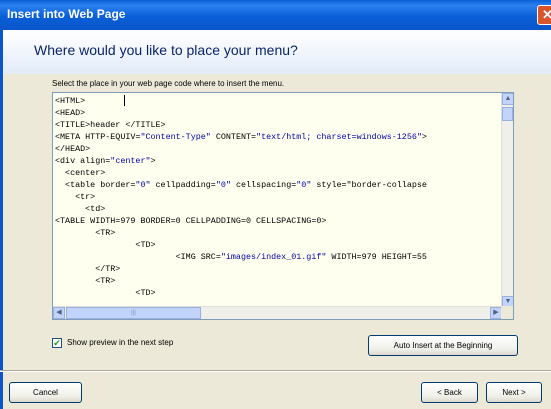 Image resolution: width=551 pixels, height=409 pixels. Describe the element at coordinates (80, 209) in the screenshot. I see `code-line: <td>` at that location.